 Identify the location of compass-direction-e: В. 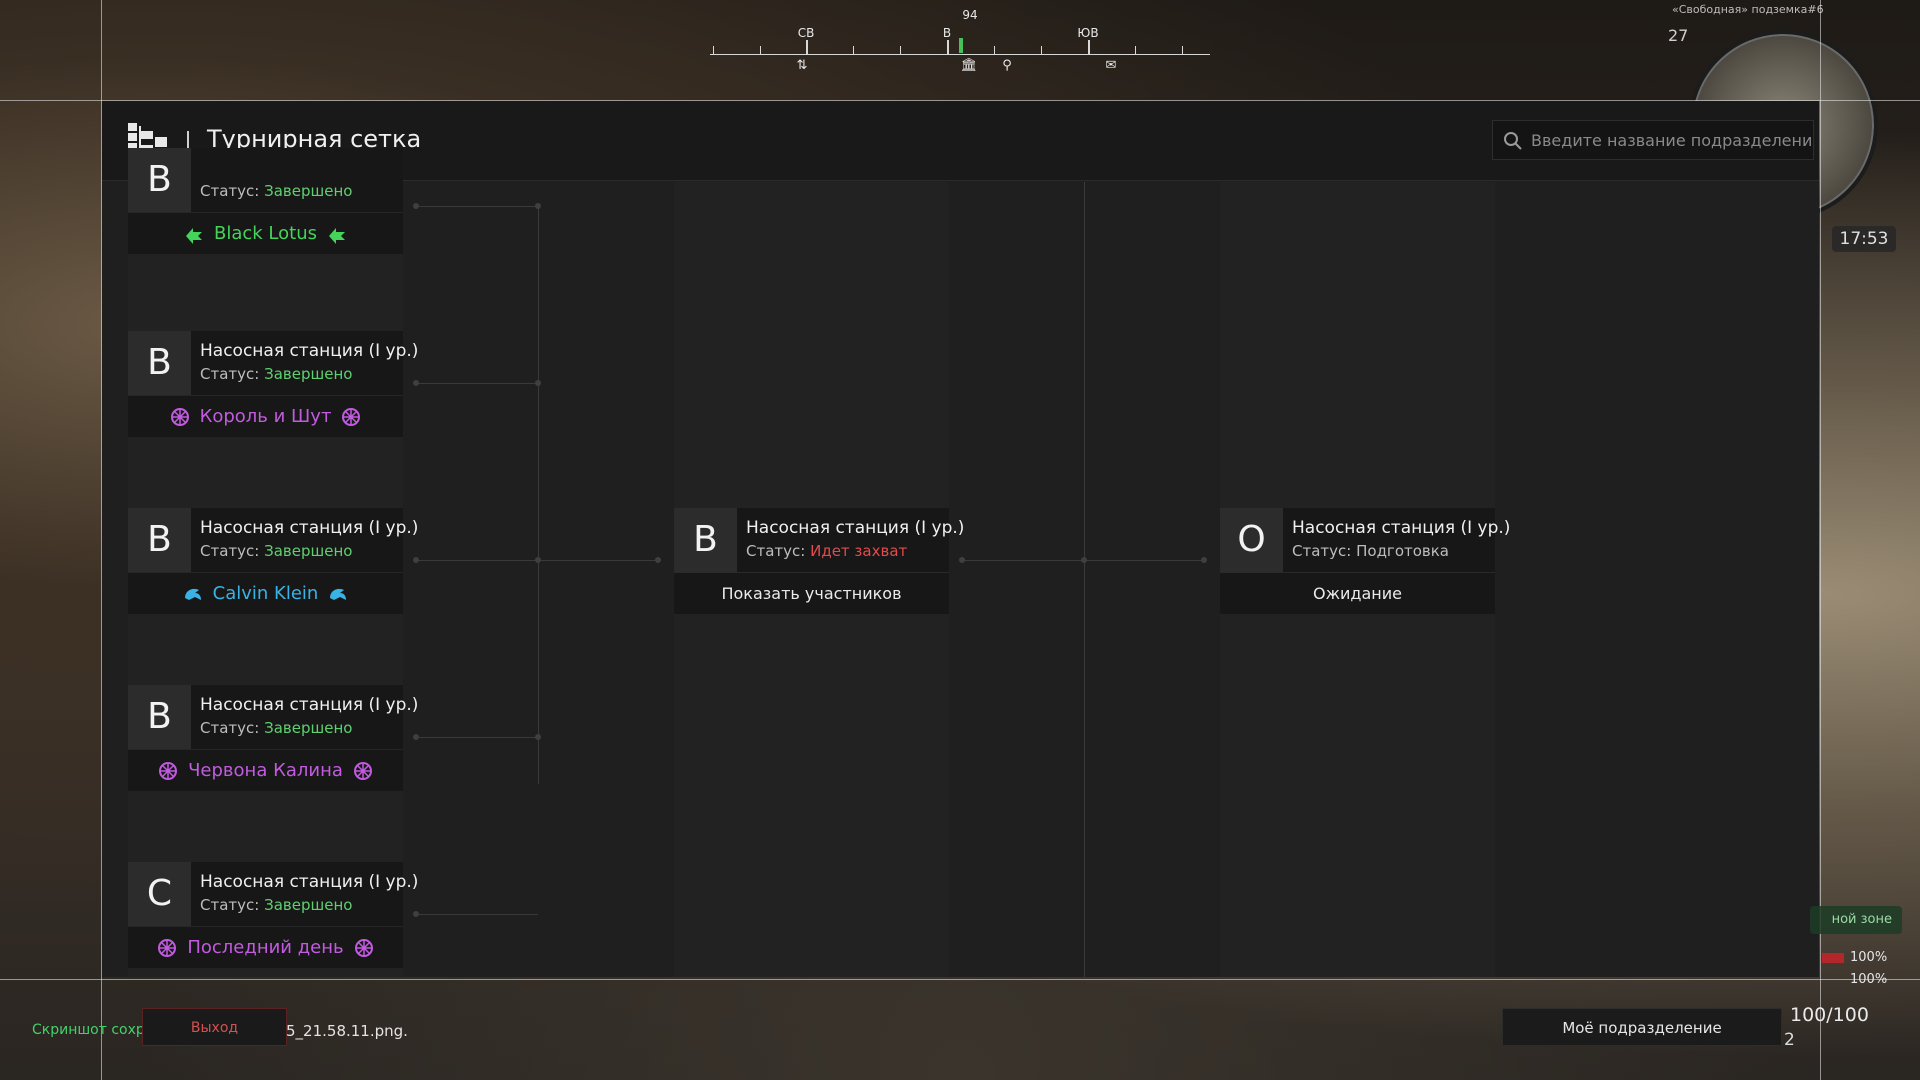
(947, 33).